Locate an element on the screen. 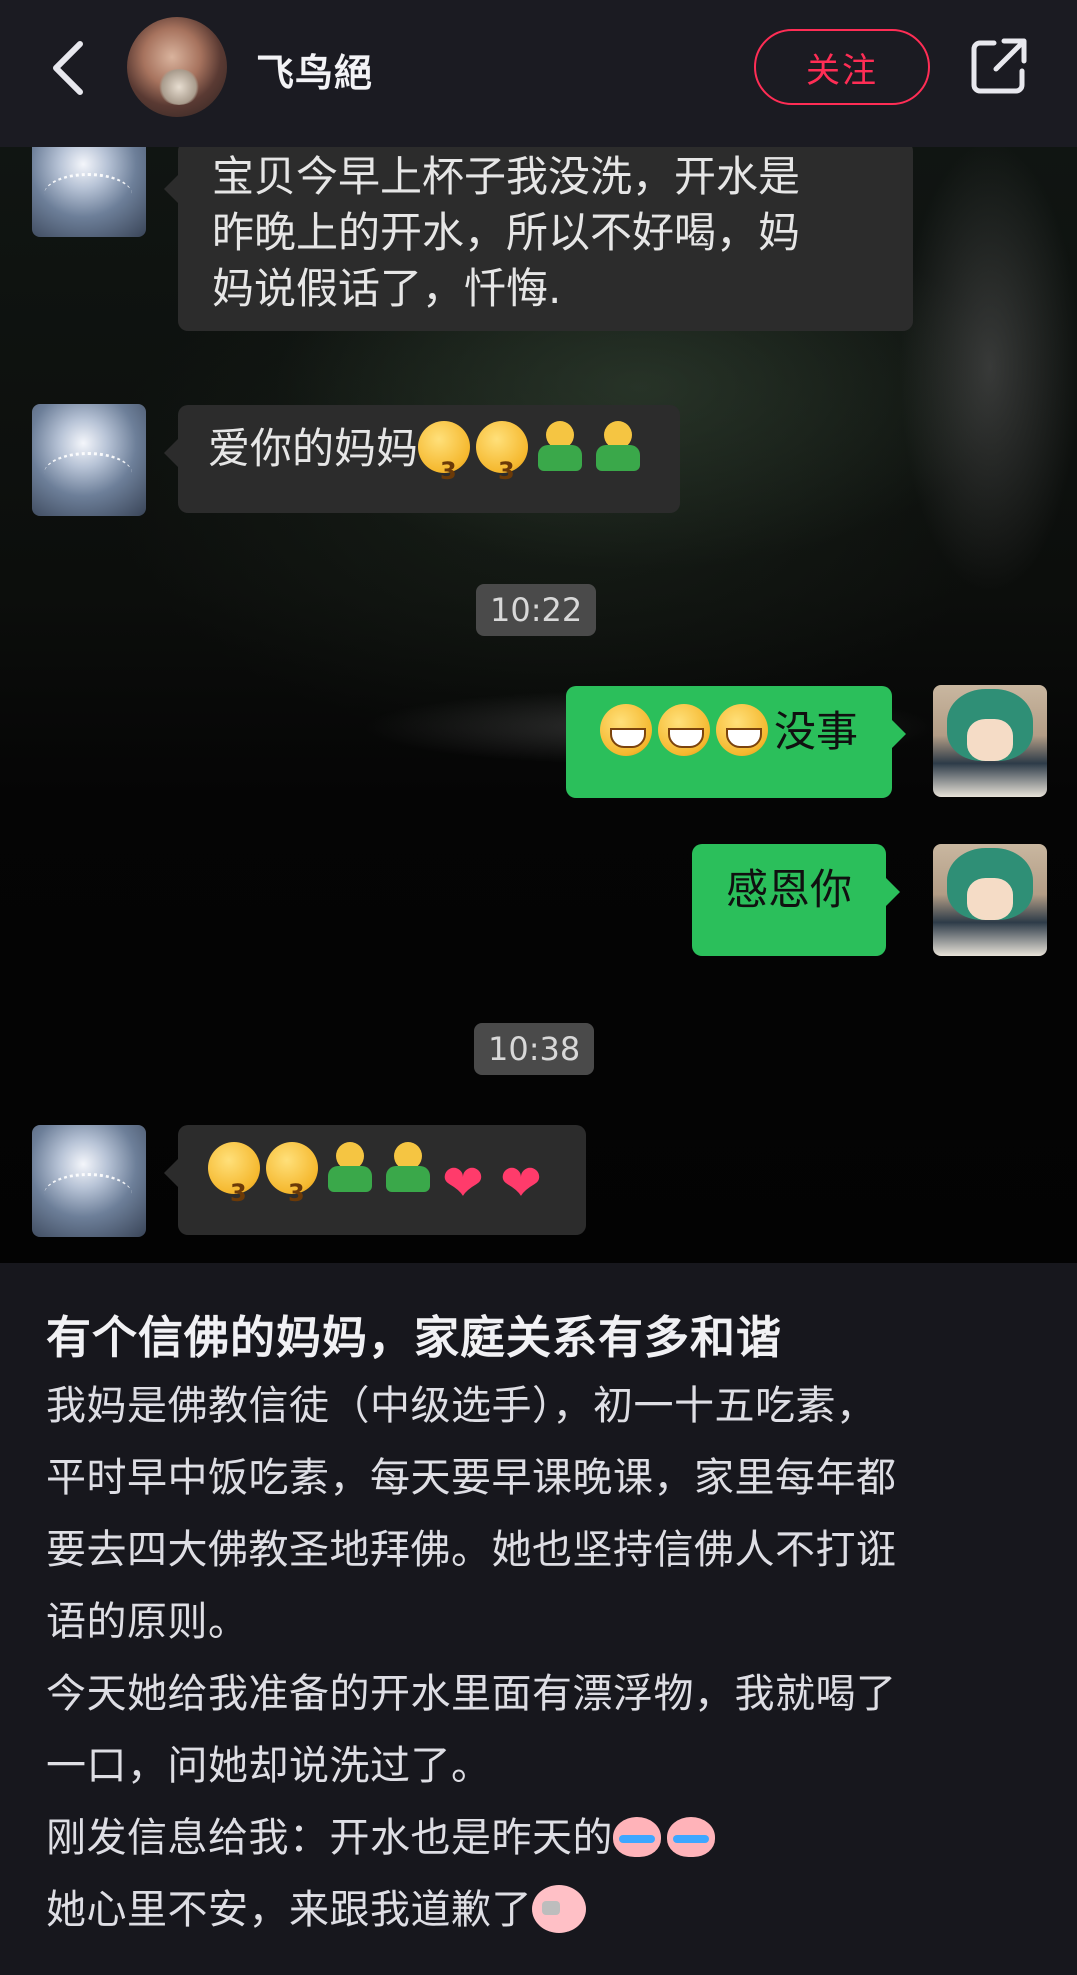 The image size is (1077, 1975). post-line-text: 刚发信息给我：开水也是昨天的 is located at coordinates (329, 1838).